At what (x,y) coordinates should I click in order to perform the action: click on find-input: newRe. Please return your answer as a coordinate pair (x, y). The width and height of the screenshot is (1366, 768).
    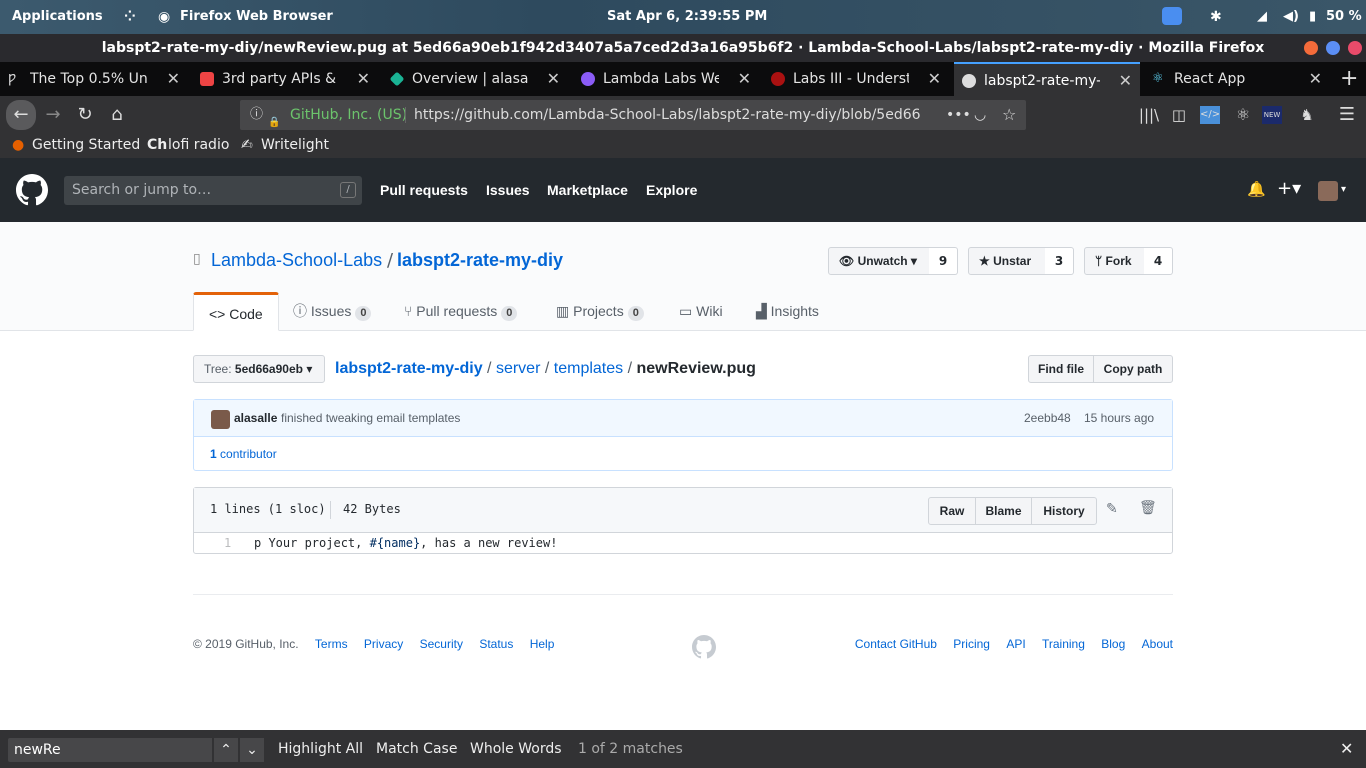
    Looking at the image, I should click on (110, 750).